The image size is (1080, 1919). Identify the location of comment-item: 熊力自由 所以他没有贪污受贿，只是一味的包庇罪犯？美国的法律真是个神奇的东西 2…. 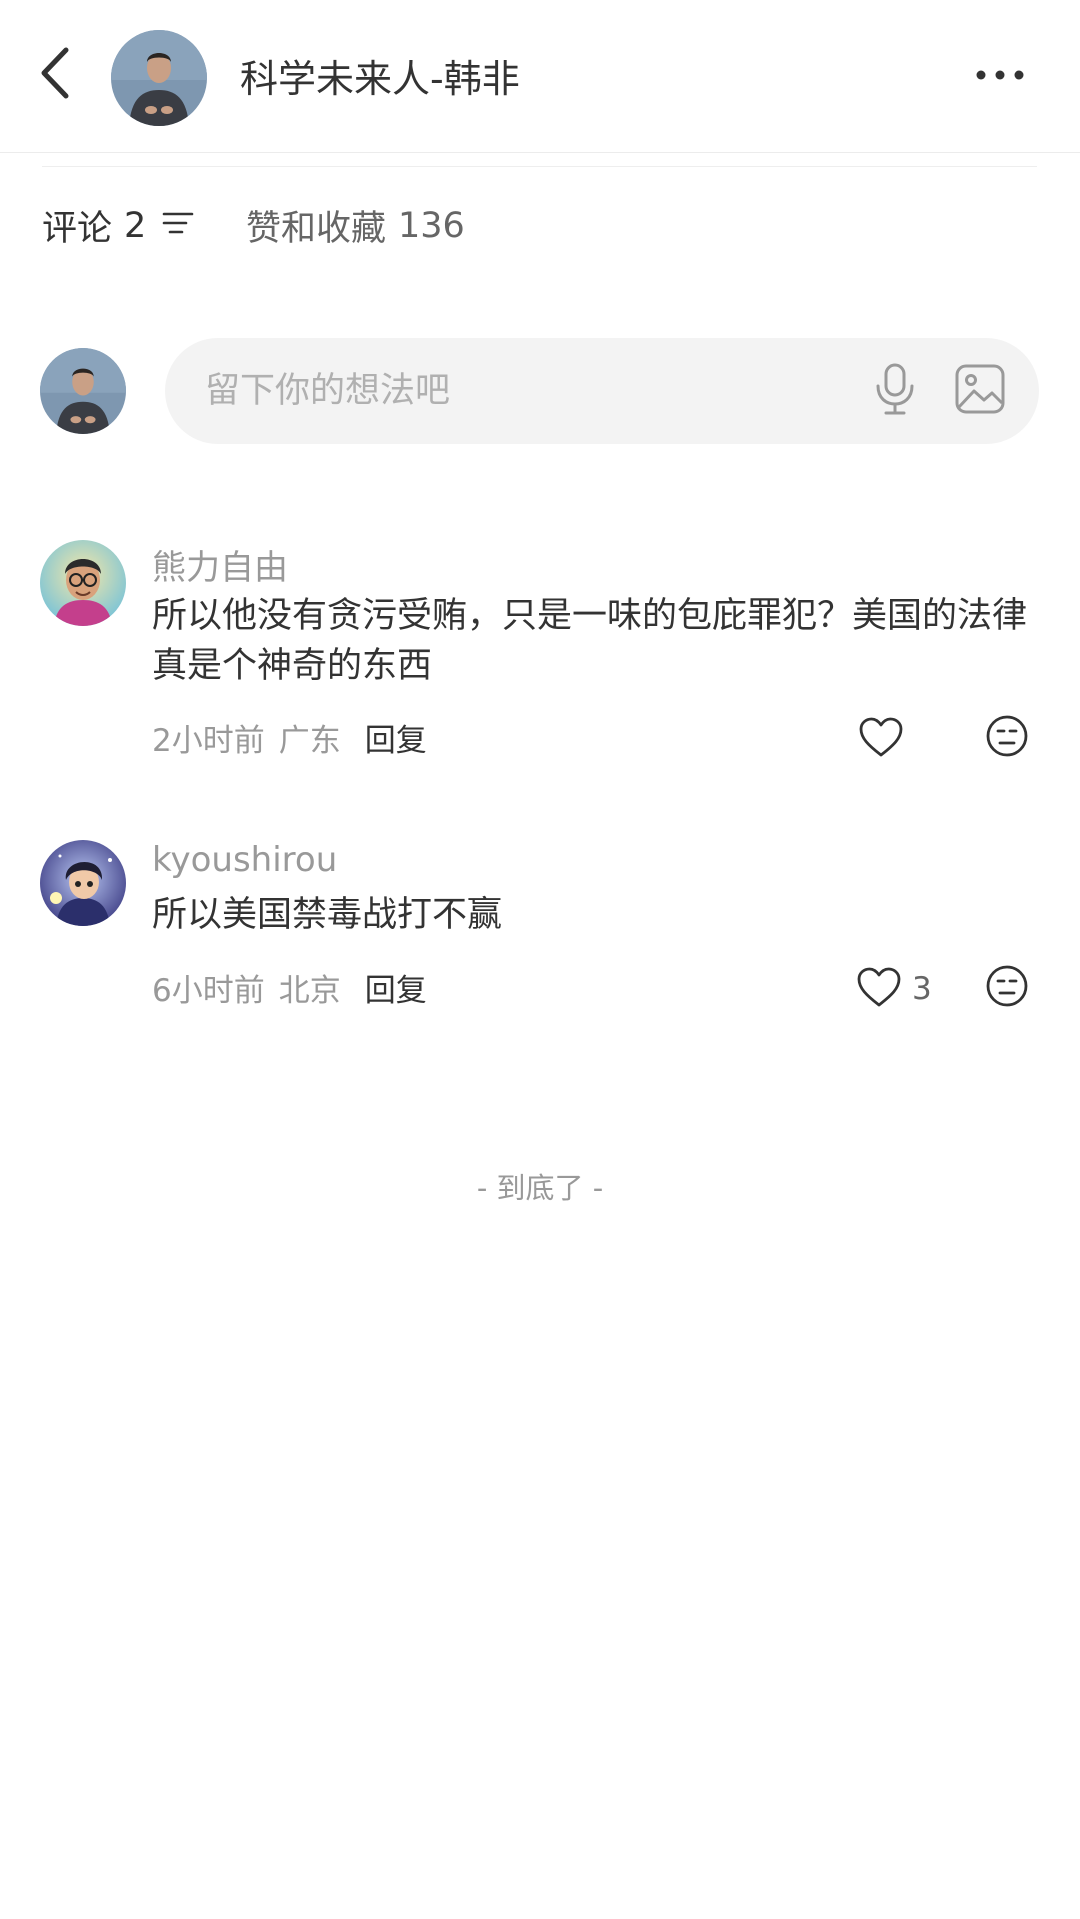
(540, 655).